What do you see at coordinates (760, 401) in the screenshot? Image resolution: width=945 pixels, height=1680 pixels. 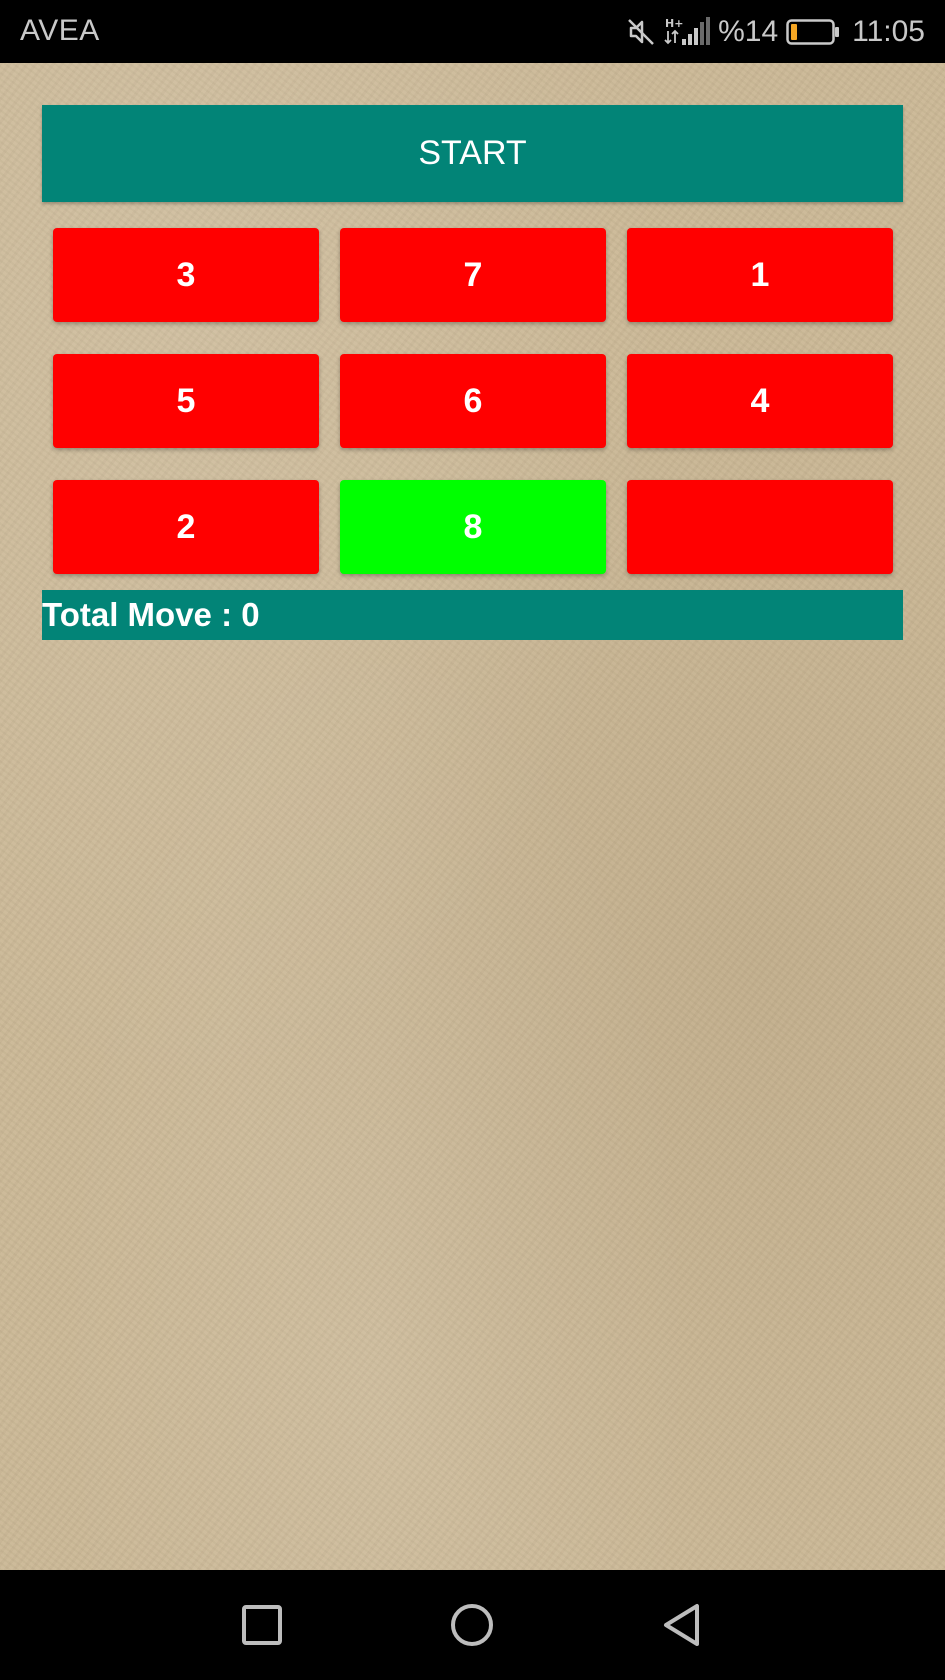 I see `tile-4: 4` at bounding box center [760, 401].